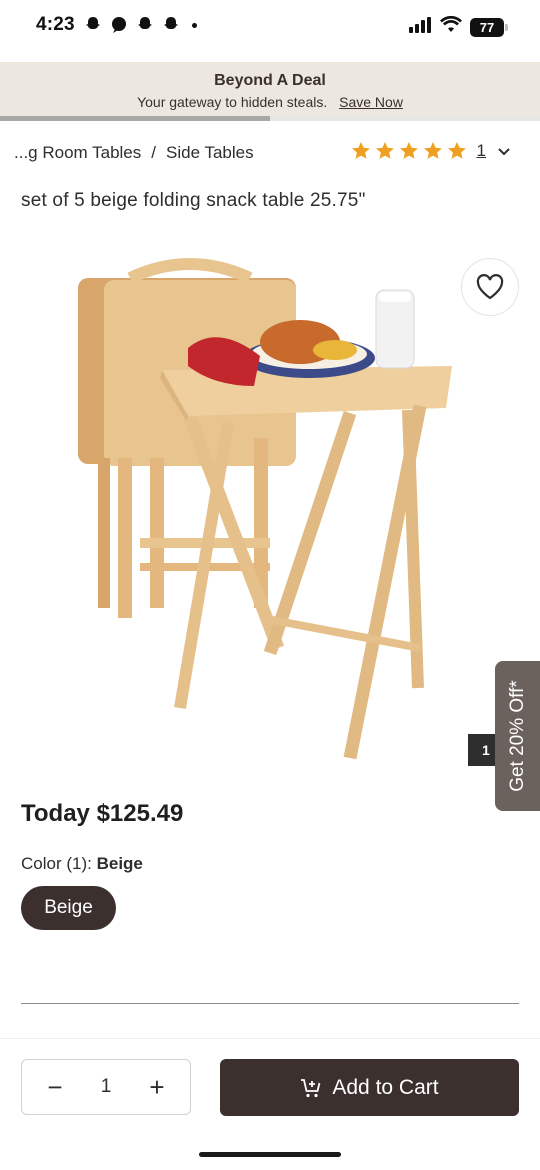 Image resolution: width=540 pixels, height=1170 pixels. What do you see at coordinates (270, 1154) in the screenshot?
I see `home-indicator` at bounding box center [270, 1154].